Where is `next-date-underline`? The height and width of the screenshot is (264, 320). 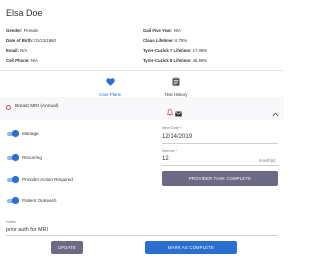
next-date-underline is located at coordinates (220, 143).